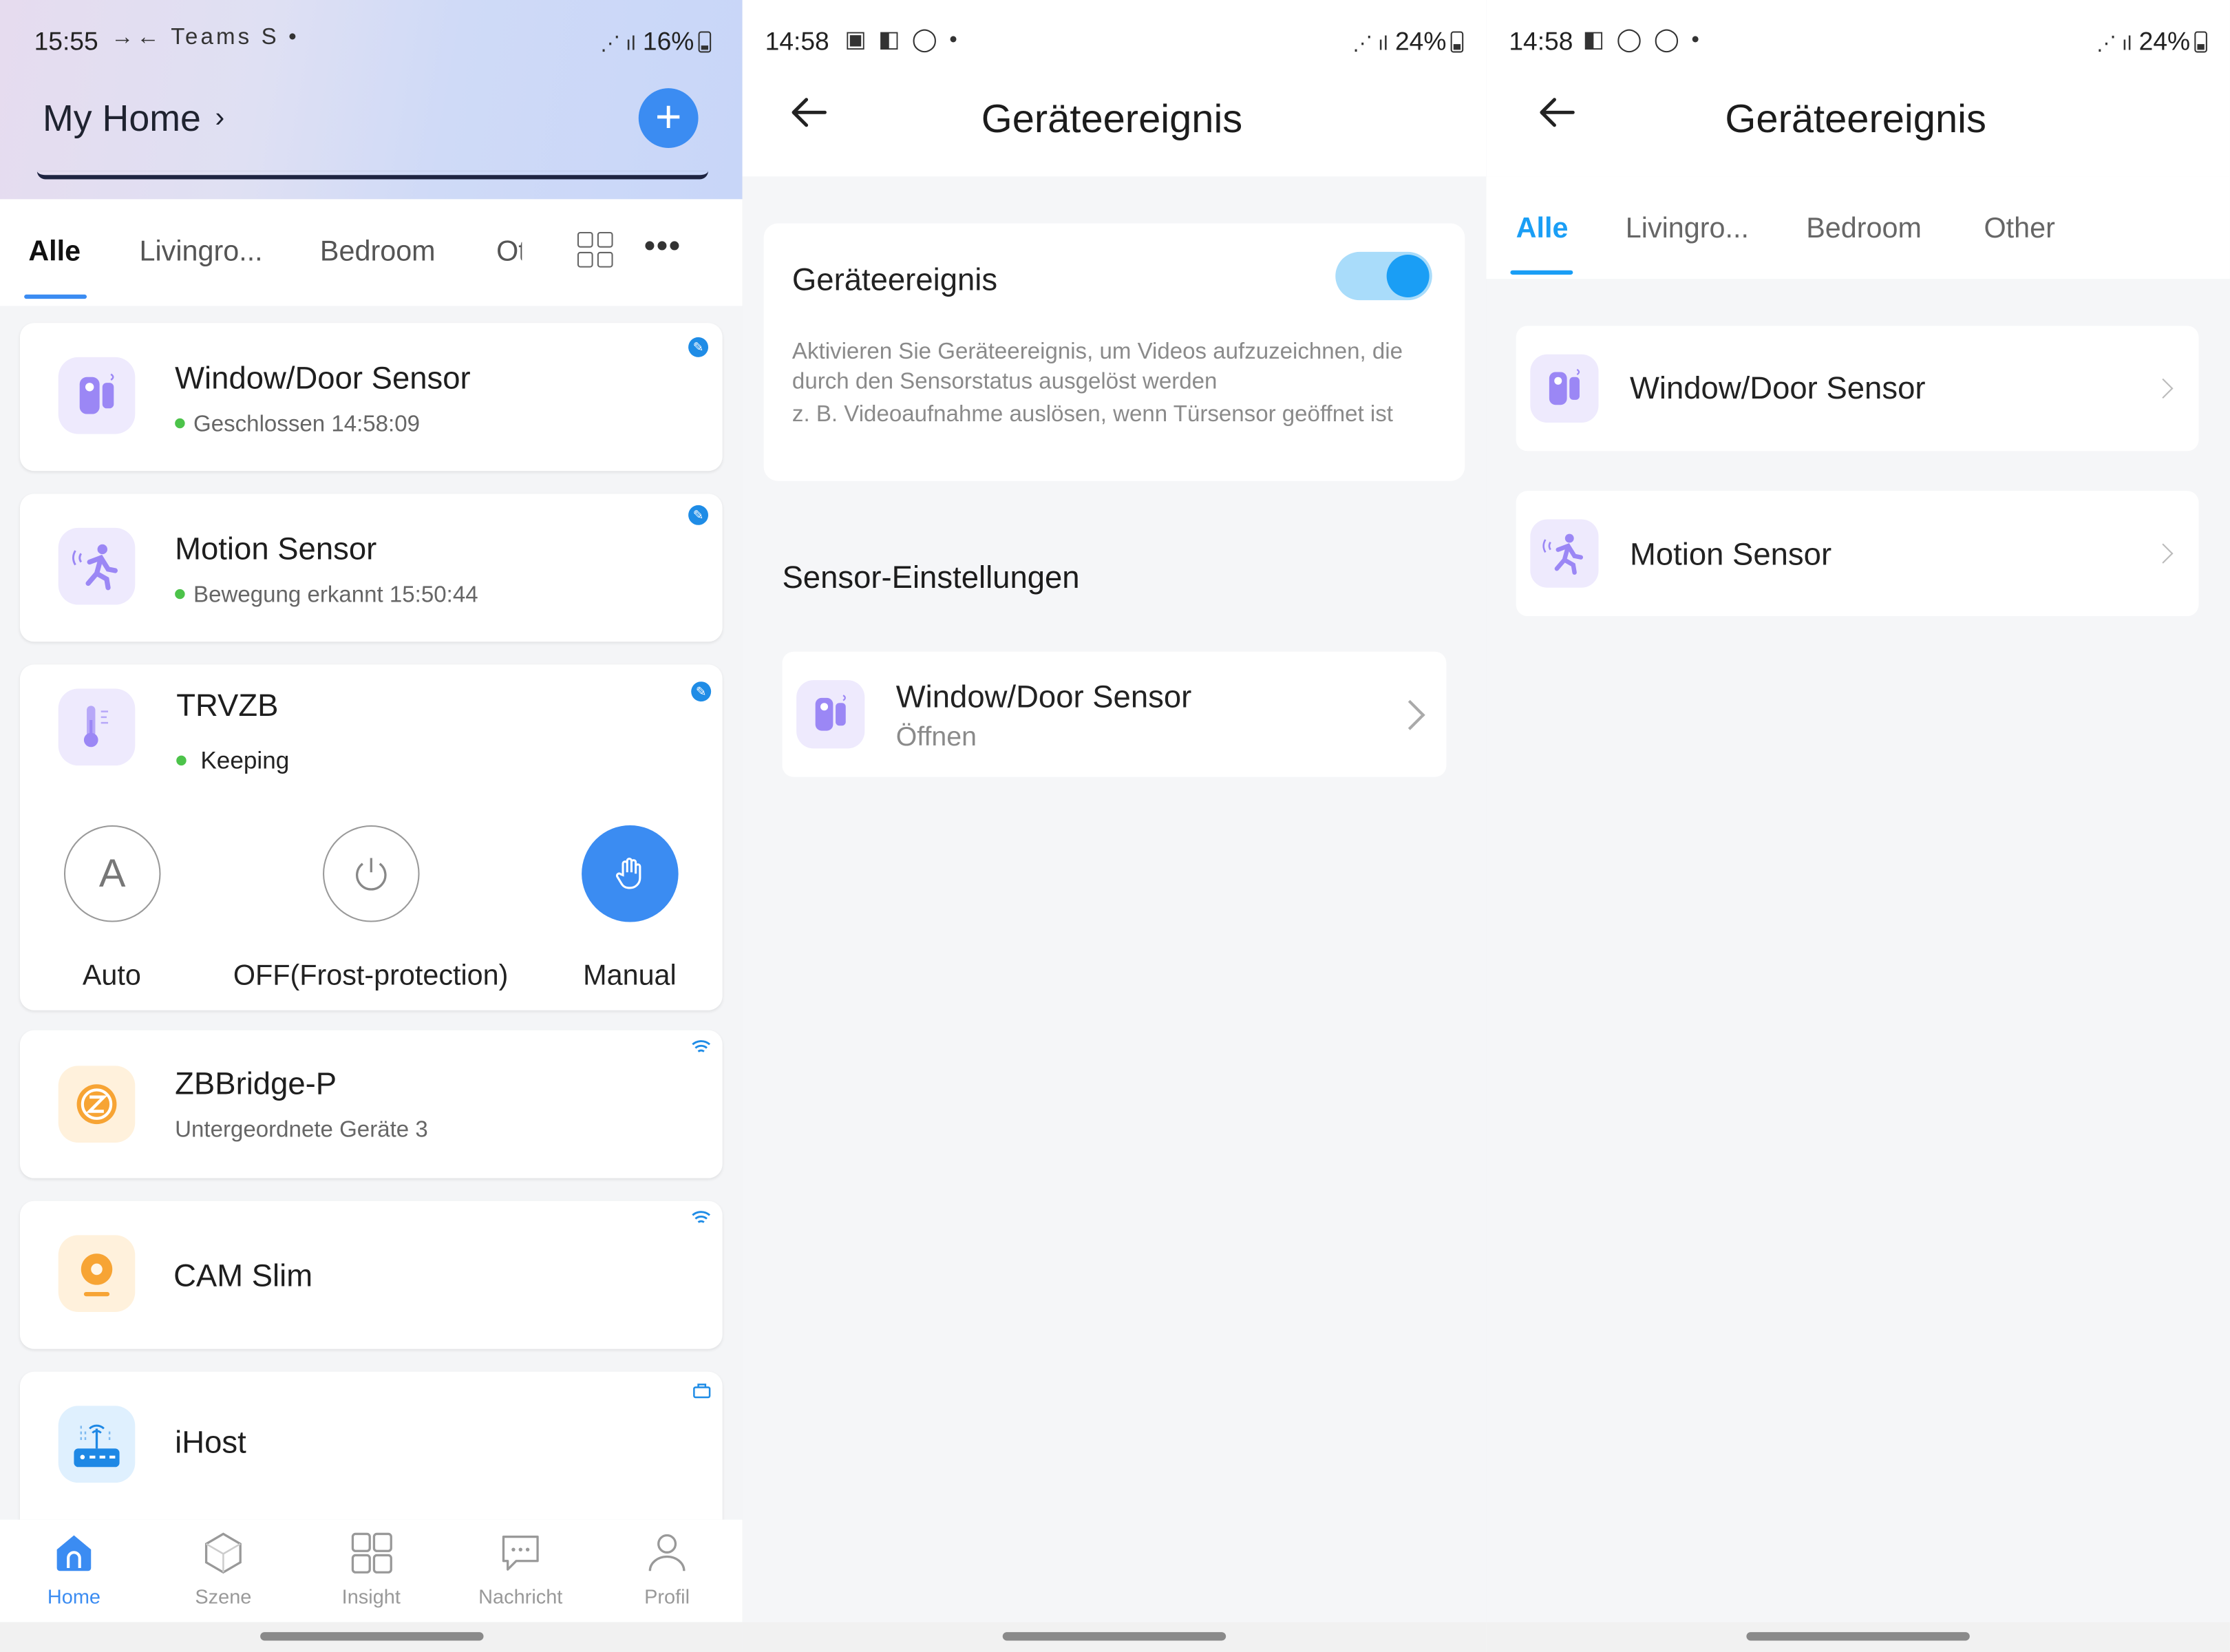  I want to click on mode-off-label: OFF(Frost-protection), so click(371, 976).